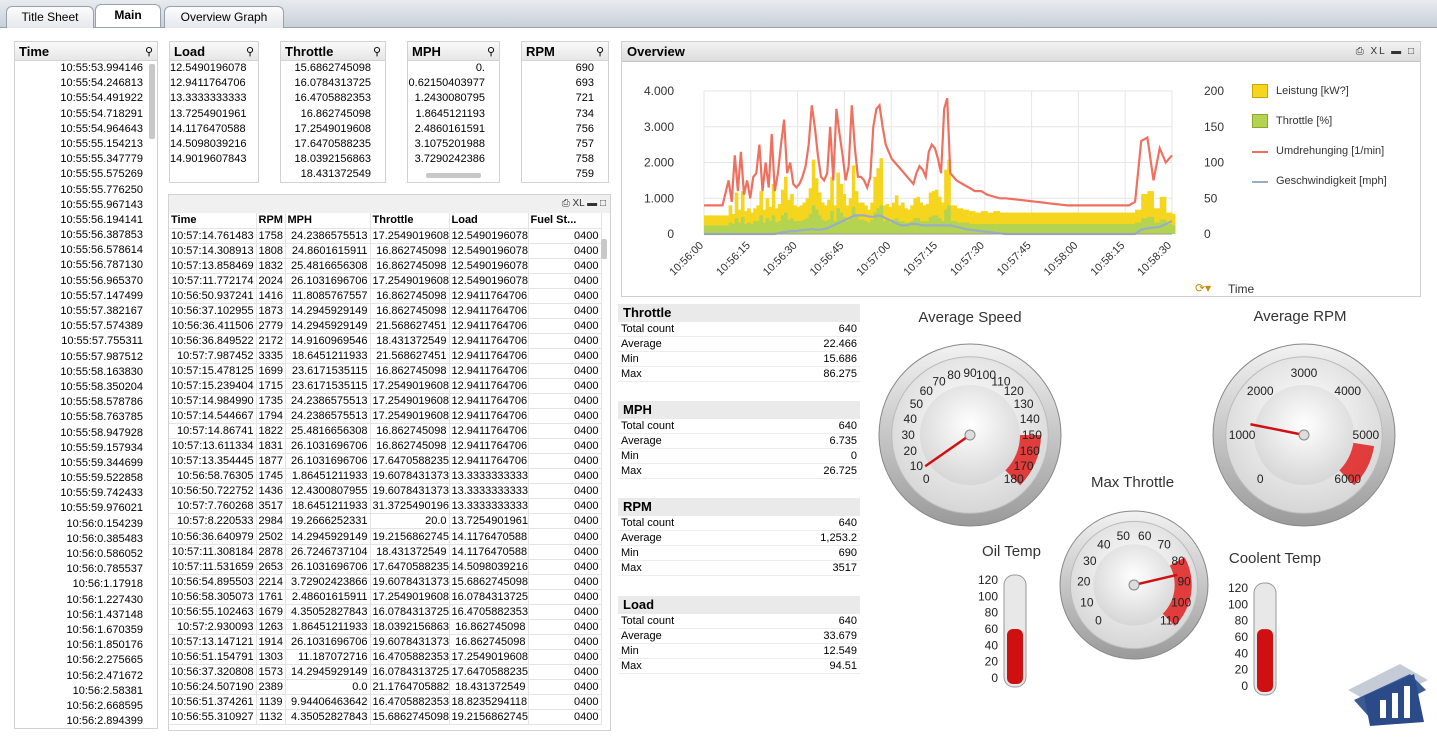 This screenshot has height=737, width=1437. Describe the element at coordinates (1412, 51) in the screenshot. I see `maximize-icon: □` at that location.